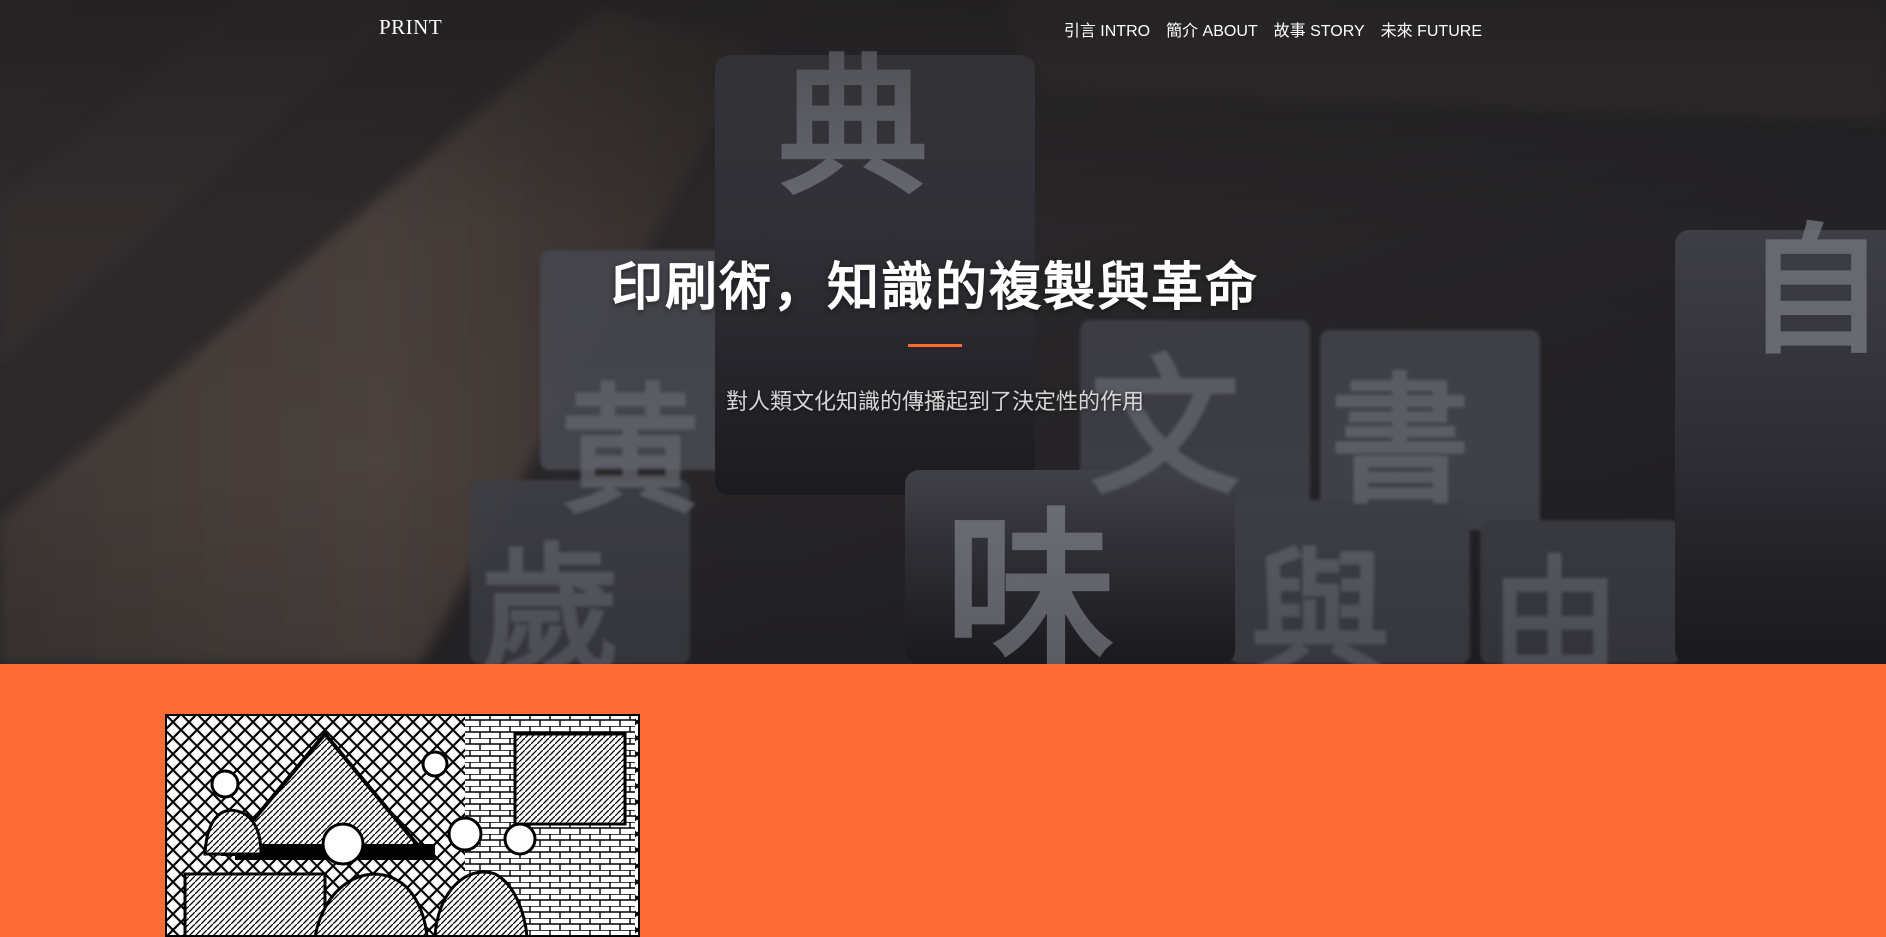 Image resolution: width=1886 pixels, height=937 pixels. I want to click on hero-divider, so click(935, 345).